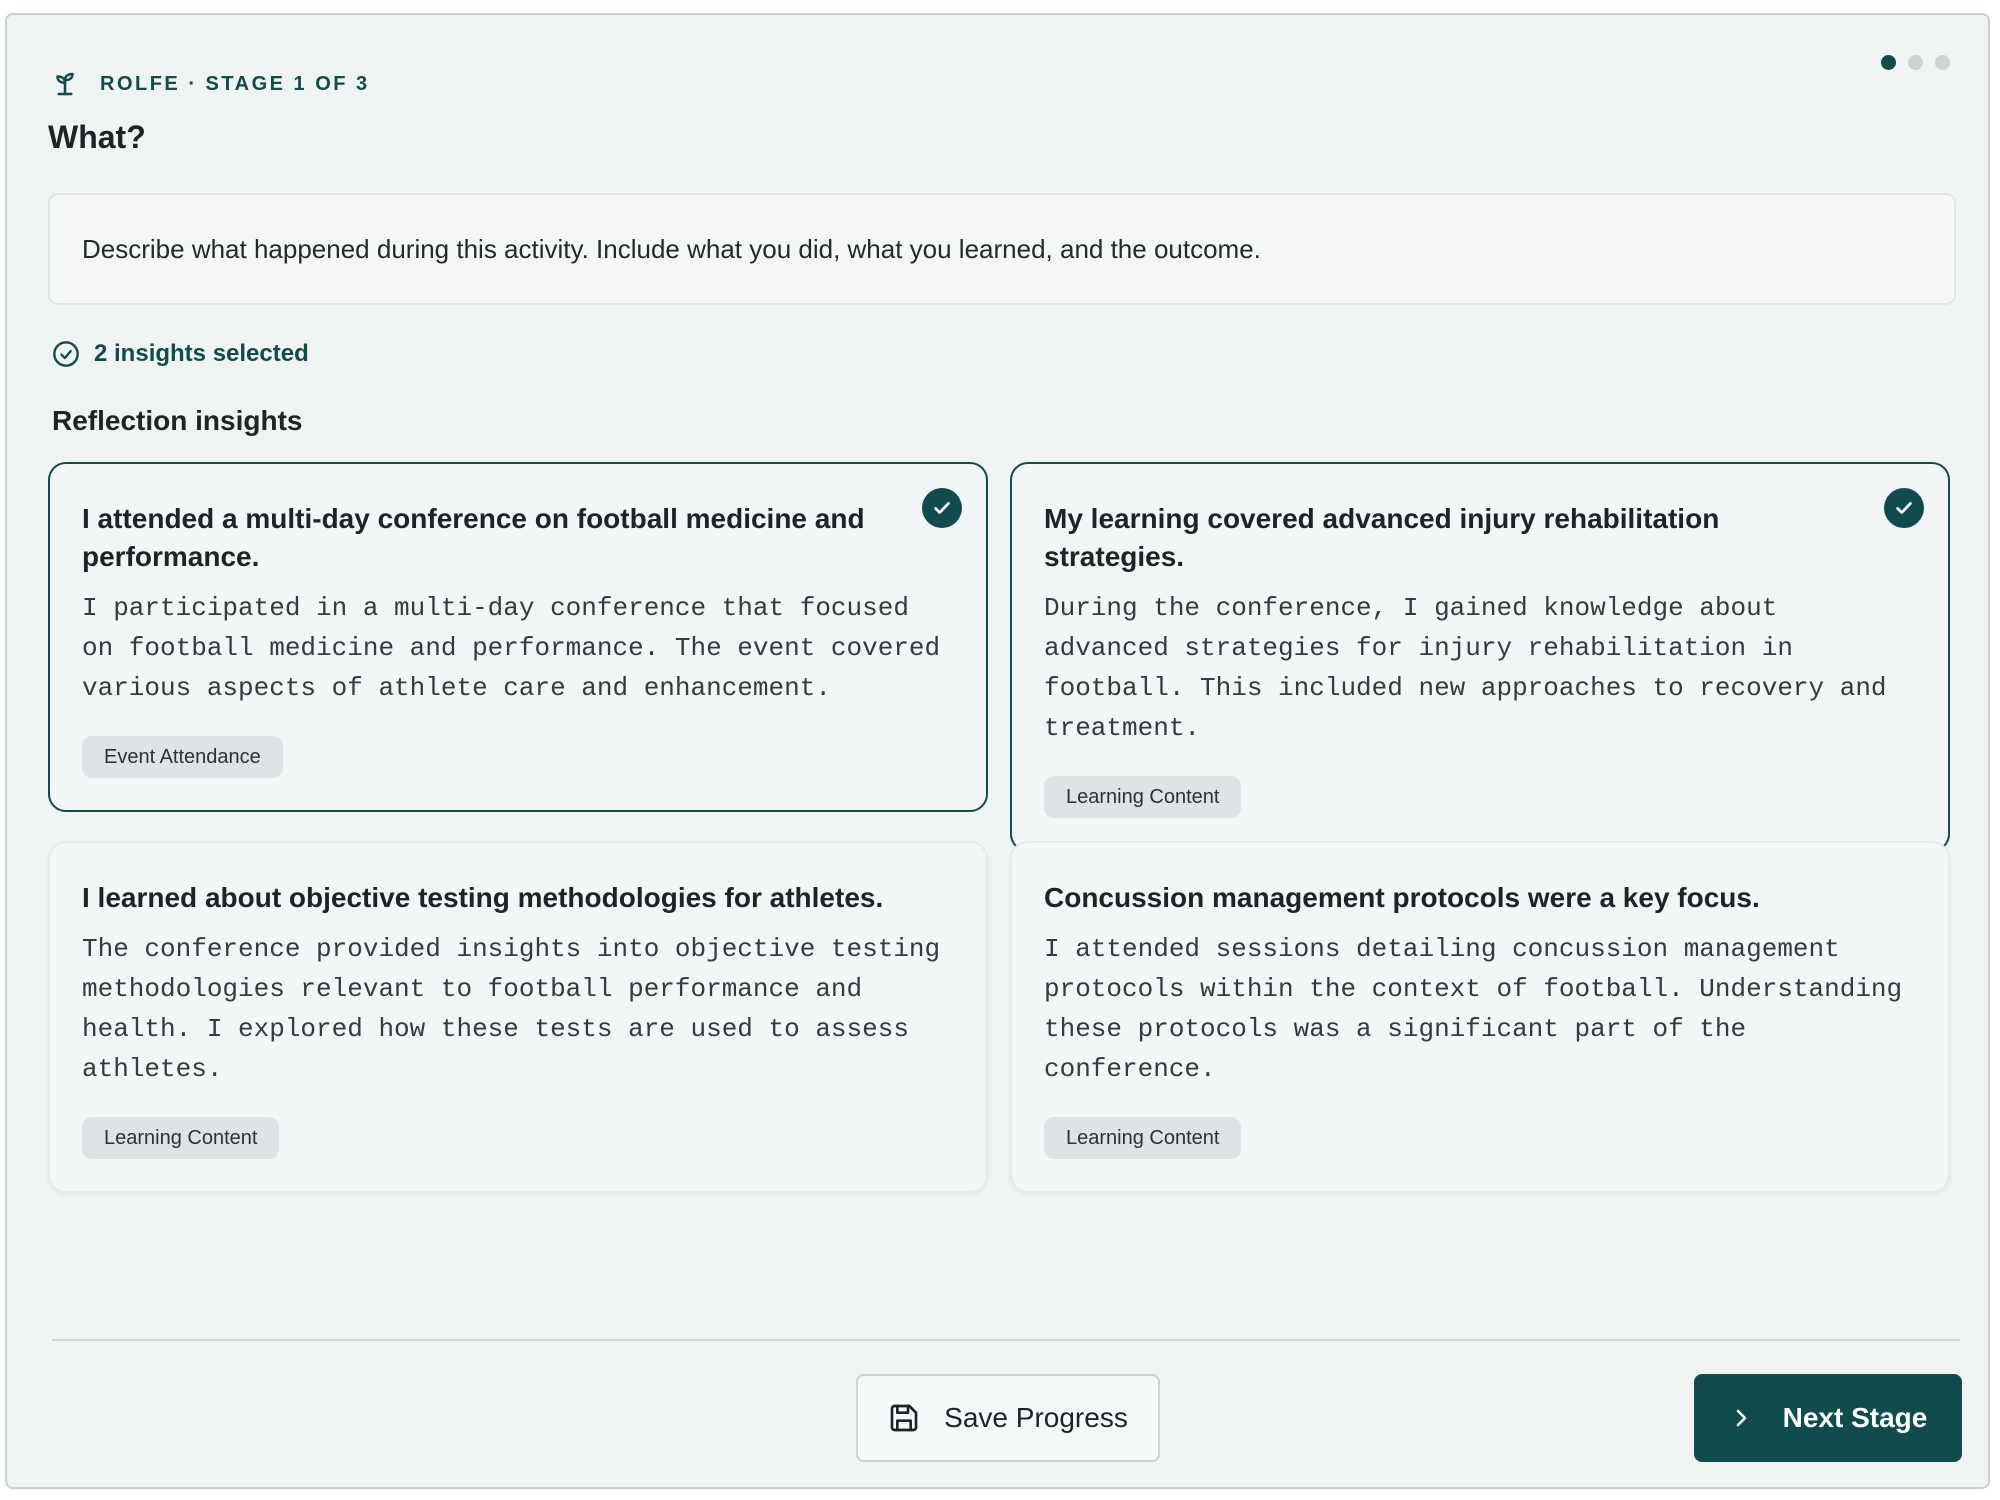 This screenshot has height=1500, width=2000. I want to click on stage-label-text: ROLFE · STAGE 1 OF 3, so click(235, 83).